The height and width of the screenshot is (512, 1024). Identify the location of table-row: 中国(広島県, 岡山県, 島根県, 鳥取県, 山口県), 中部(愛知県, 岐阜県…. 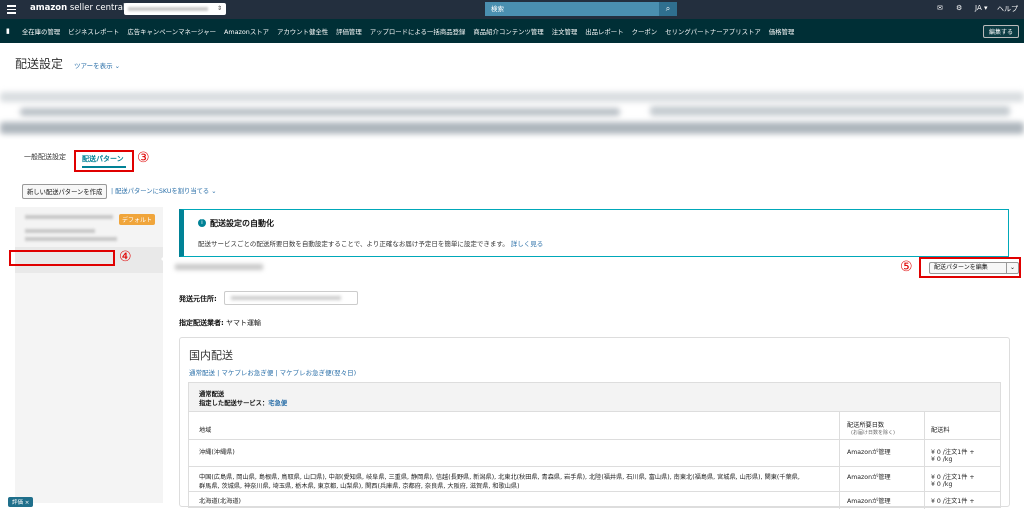
(499, 477).